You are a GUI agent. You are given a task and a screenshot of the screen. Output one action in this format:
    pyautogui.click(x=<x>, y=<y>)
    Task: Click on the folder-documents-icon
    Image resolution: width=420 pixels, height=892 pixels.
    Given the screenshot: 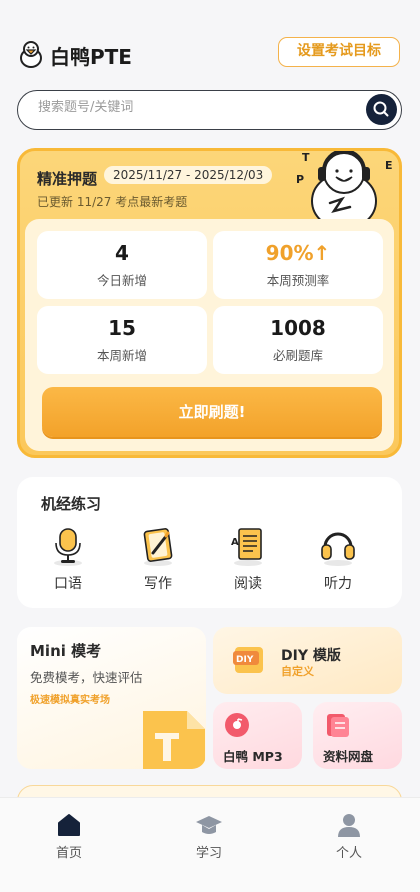 What is the action you would take?
    pyautogui.click(x=338, y=725)
    